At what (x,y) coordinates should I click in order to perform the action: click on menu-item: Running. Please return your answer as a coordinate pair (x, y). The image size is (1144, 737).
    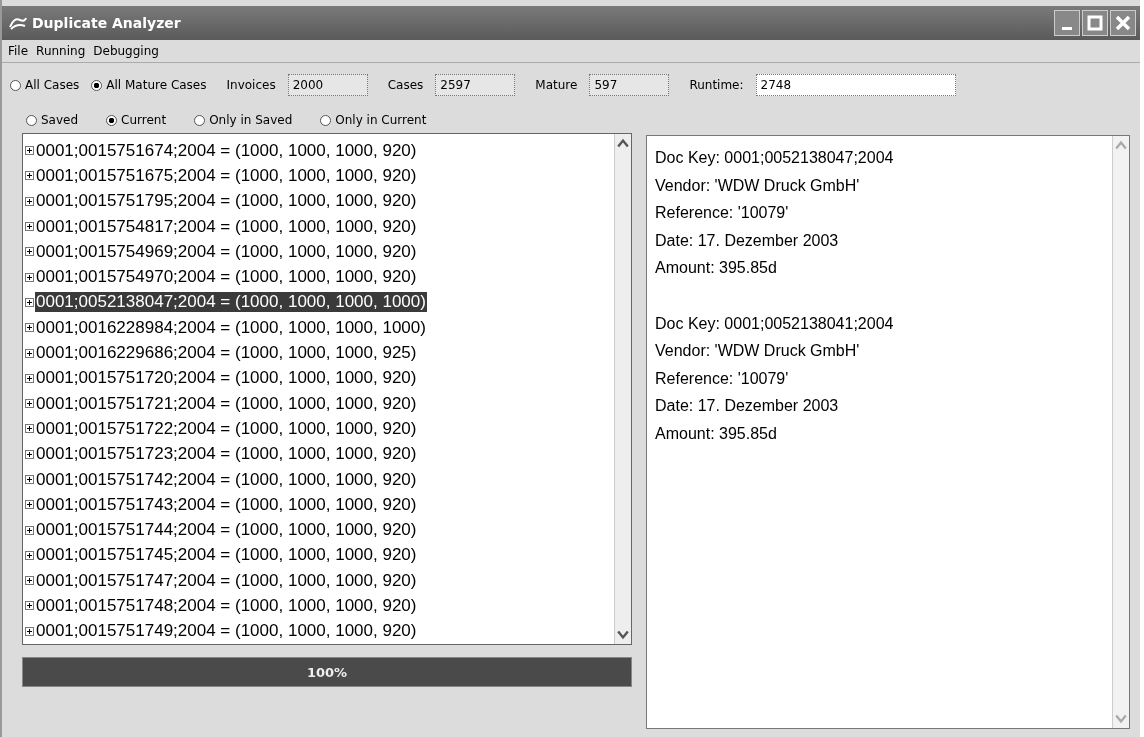
    Looking at the image, I should click on (61, 51).